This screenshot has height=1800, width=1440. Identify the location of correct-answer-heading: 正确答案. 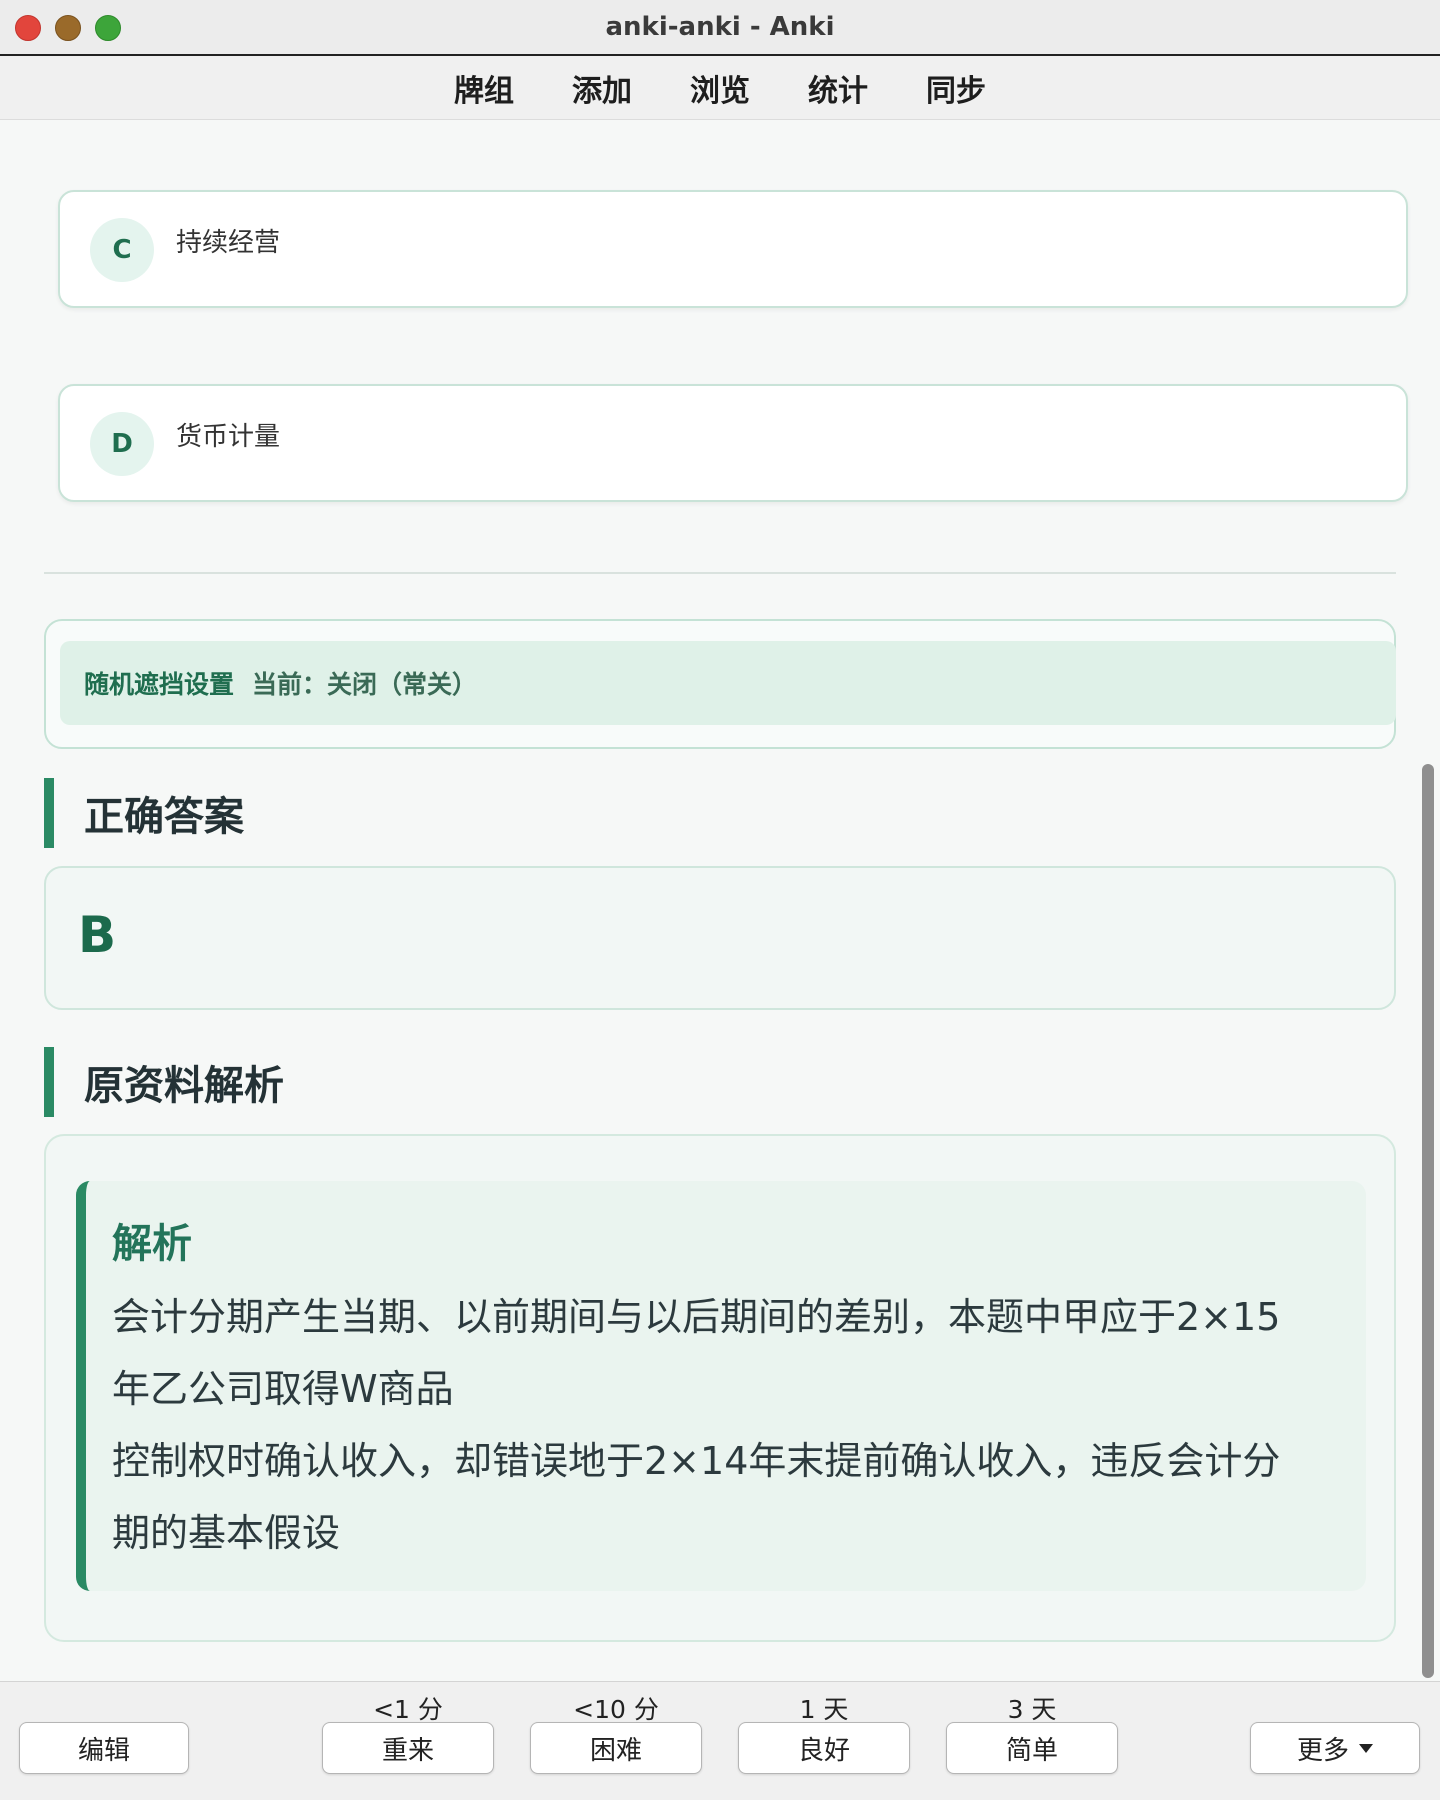
(144, 813).